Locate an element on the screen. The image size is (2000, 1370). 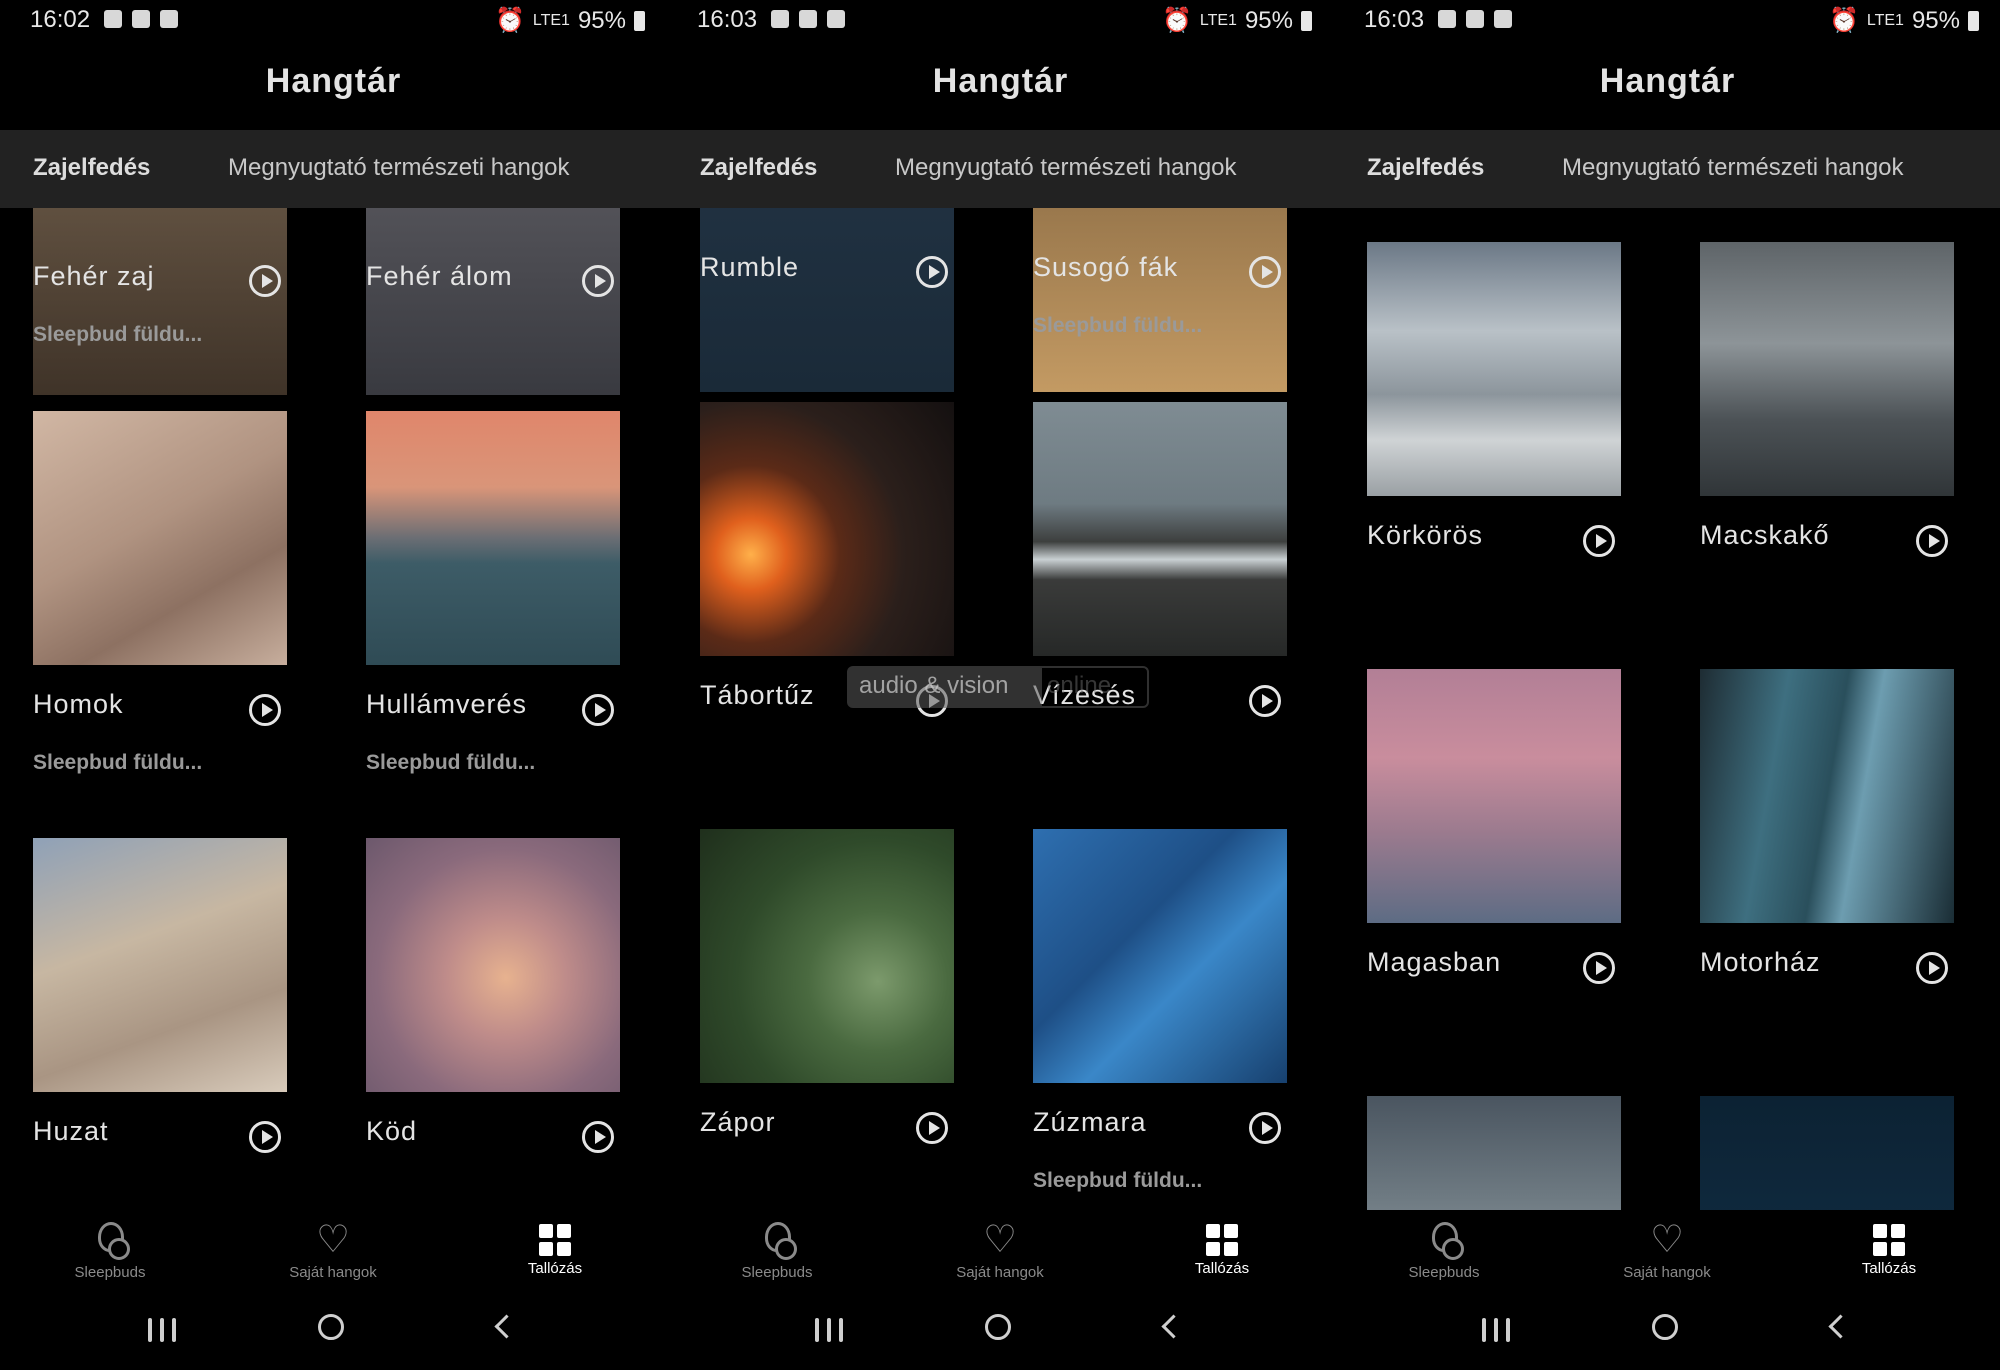
sound-card: Rumble is located at coordinates (827, 265).